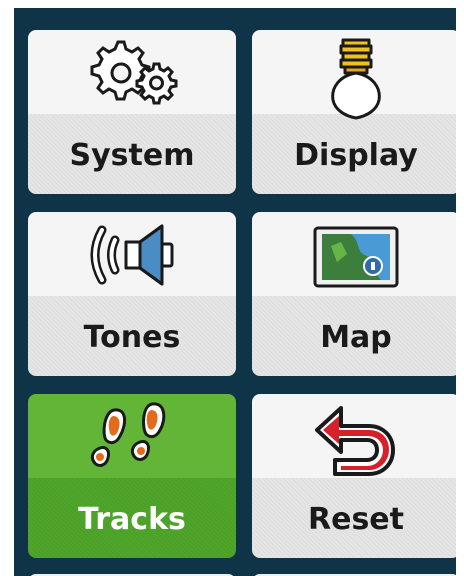 The width and height of the screenshot is (464, 576). What do you see at coordinates (356, 83) in the screenshot?
I see `lightbulb-icon` at bounding box center [356, 83].